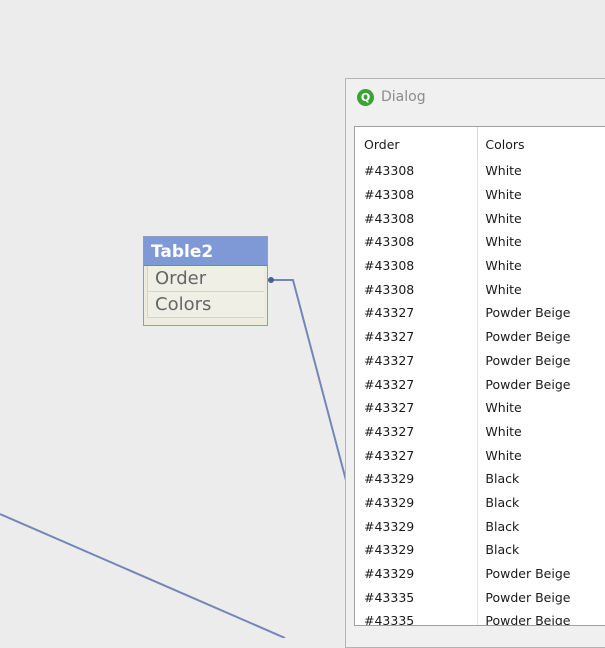 Image resolution: width=605 pixels, height=648 pixels. What do you see at coordinates (480, 573) in the screenshot?
I see `table-row: #43329 Powder Beige` at bounding box center [480, 573].